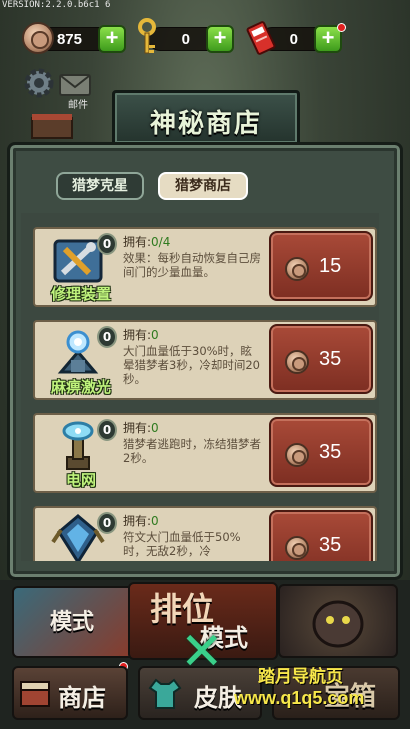 This screenshot has height=729, width=410. What do you see at coordinates (185, 39) in the screenshot?
I see `key-value: 0` at bounding box center [185, 39].